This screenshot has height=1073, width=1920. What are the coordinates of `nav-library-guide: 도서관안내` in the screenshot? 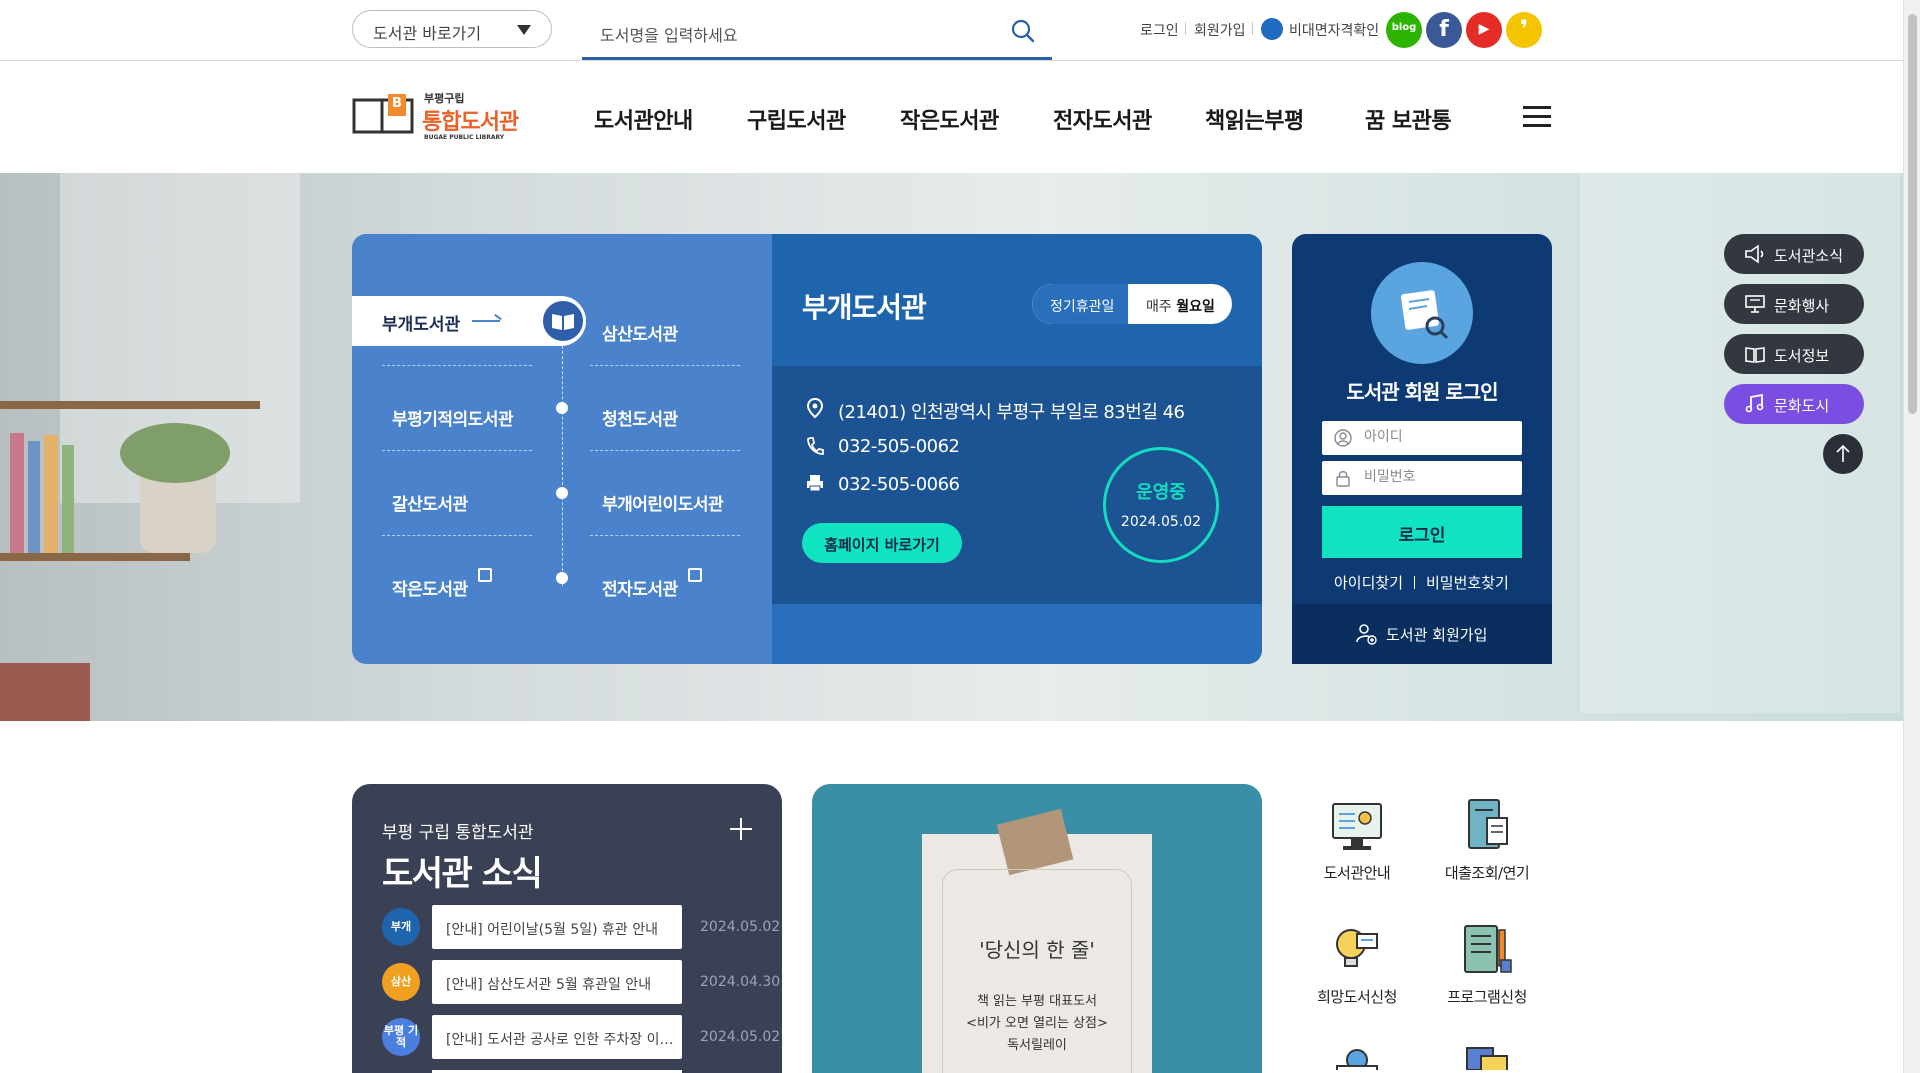 It's located at (643, 119).